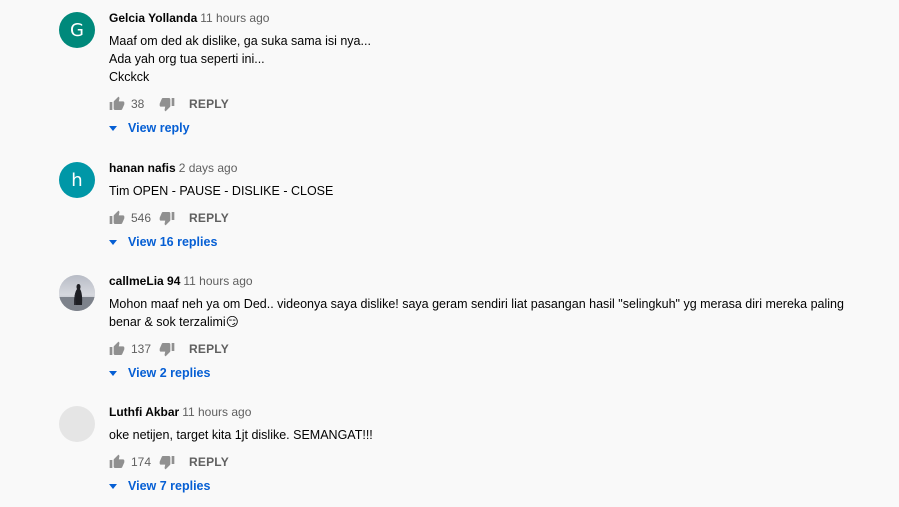  Describe the element at coordinates (174, 322) in the screenshot. I see `comment-text-line: benar & sok terzalimi😏` at that location.